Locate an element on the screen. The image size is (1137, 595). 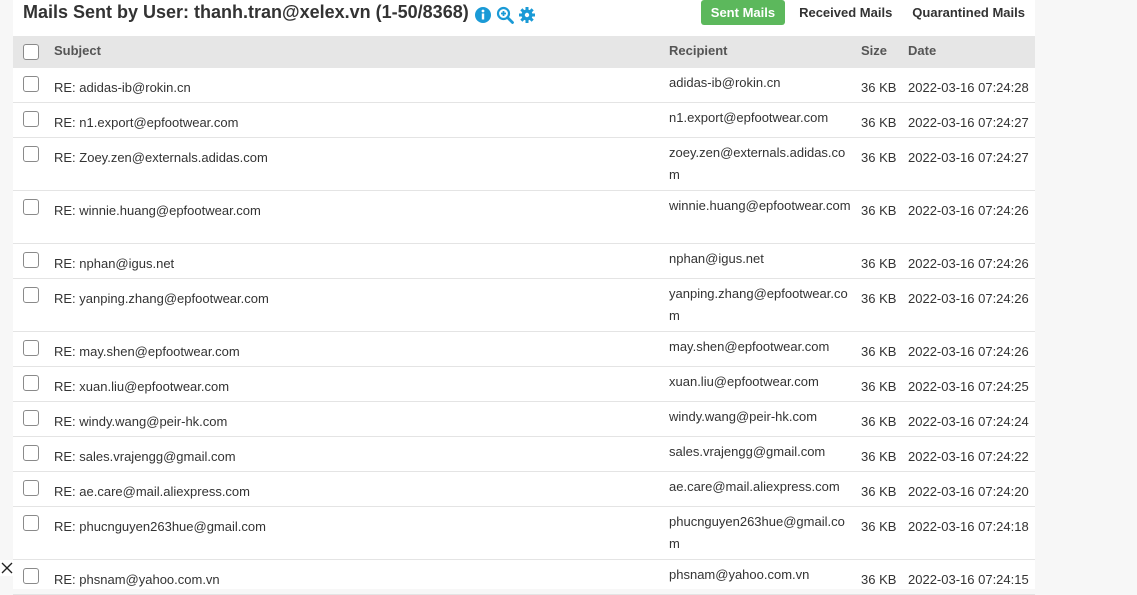
recipient-cell: phucnguyen263hue@gmail.com is located at coordinates (757, 532).